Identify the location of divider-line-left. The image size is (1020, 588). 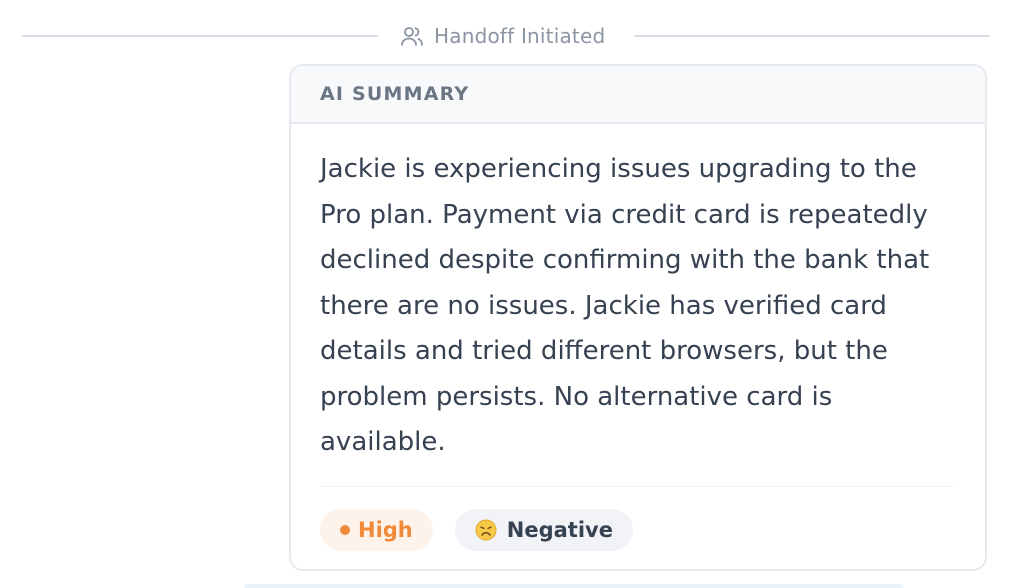
(200, 36).